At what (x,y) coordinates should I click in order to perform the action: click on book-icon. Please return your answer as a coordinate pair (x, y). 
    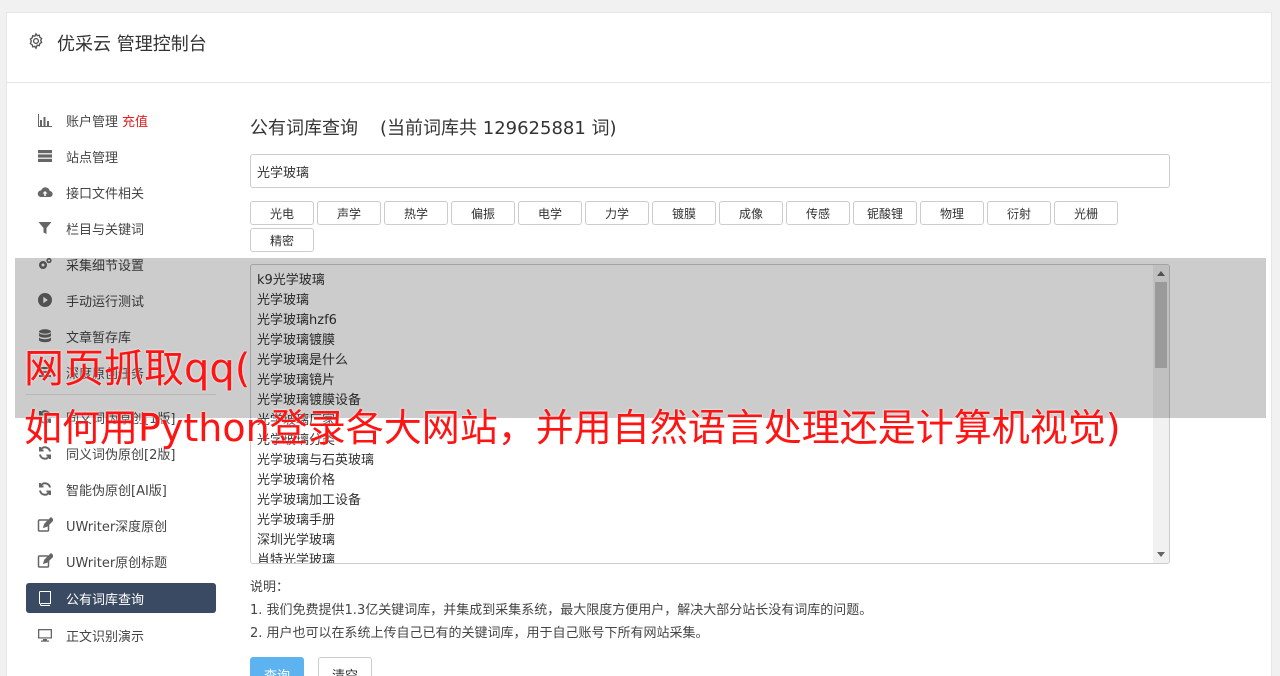
    Looking at the image, I should click on (45, 598).